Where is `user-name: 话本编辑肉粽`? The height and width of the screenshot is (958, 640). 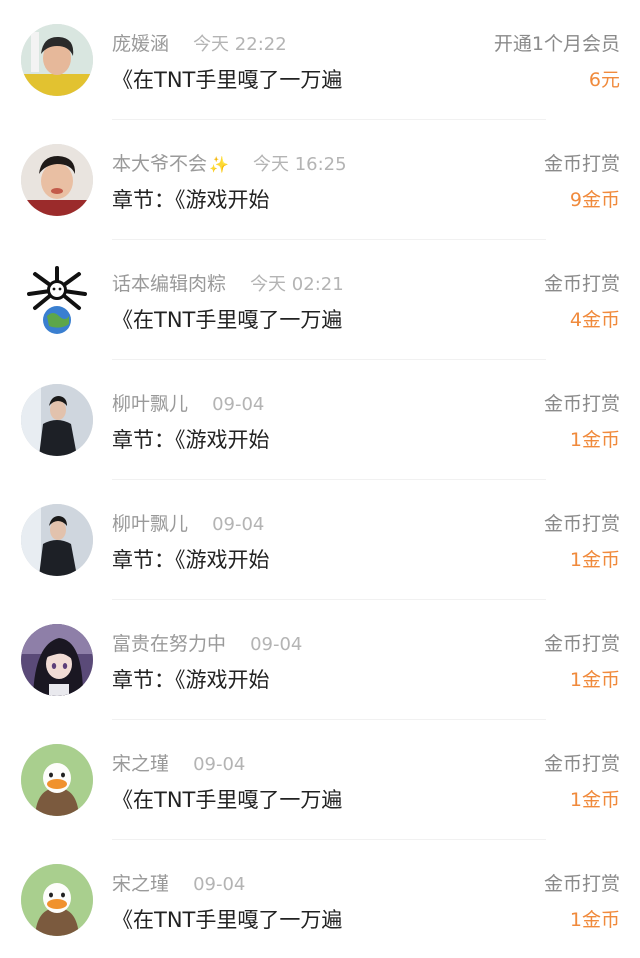 user-name: 话本编辑肉粽 is located at coordinates (169, 284).